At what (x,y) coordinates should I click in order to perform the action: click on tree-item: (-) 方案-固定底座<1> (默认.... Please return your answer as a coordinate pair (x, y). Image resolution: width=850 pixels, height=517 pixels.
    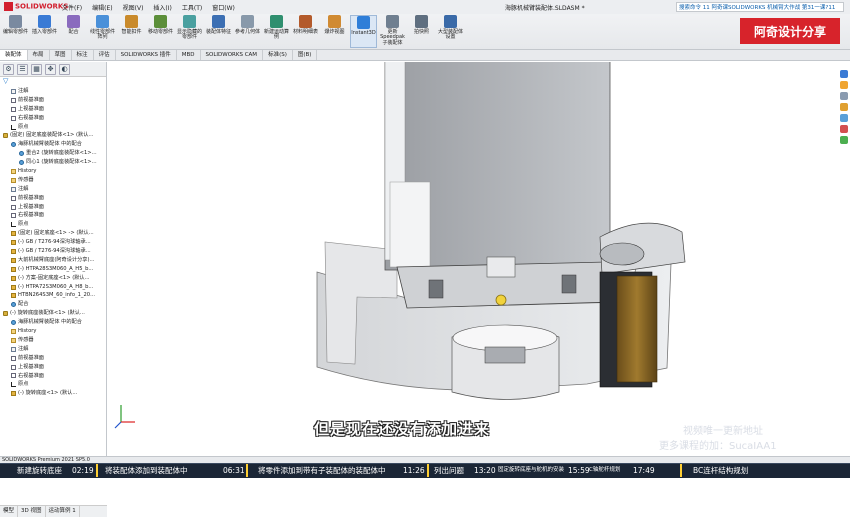
    Looking at the image, I should click on (53, 278).